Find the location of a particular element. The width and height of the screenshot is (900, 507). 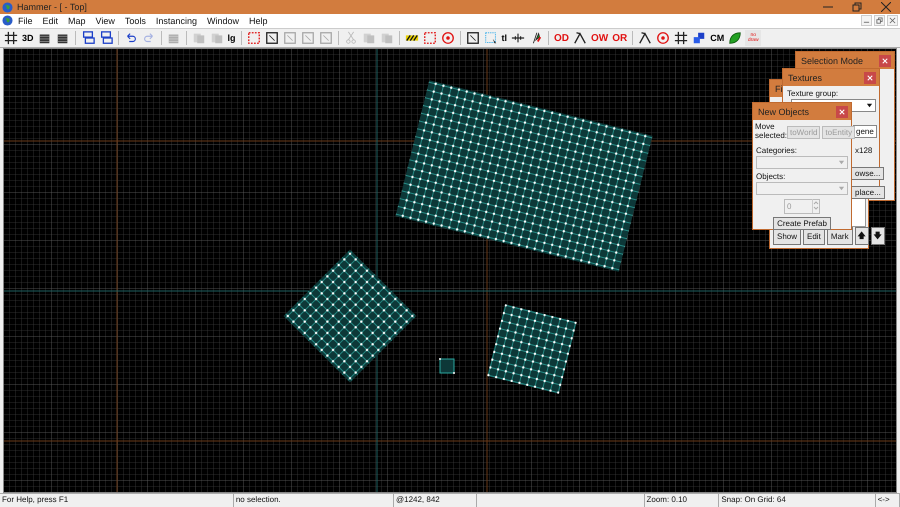

menu-item: Help is located at coordinates (258, 21).